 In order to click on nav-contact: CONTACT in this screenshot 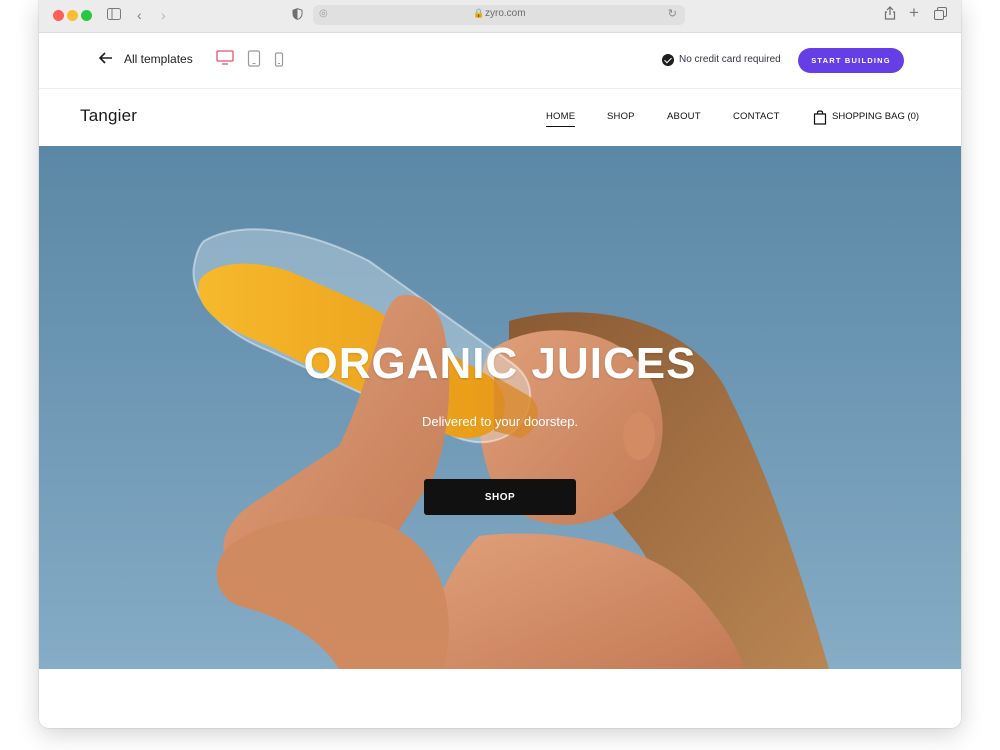, I will do `click(756, 116)`.